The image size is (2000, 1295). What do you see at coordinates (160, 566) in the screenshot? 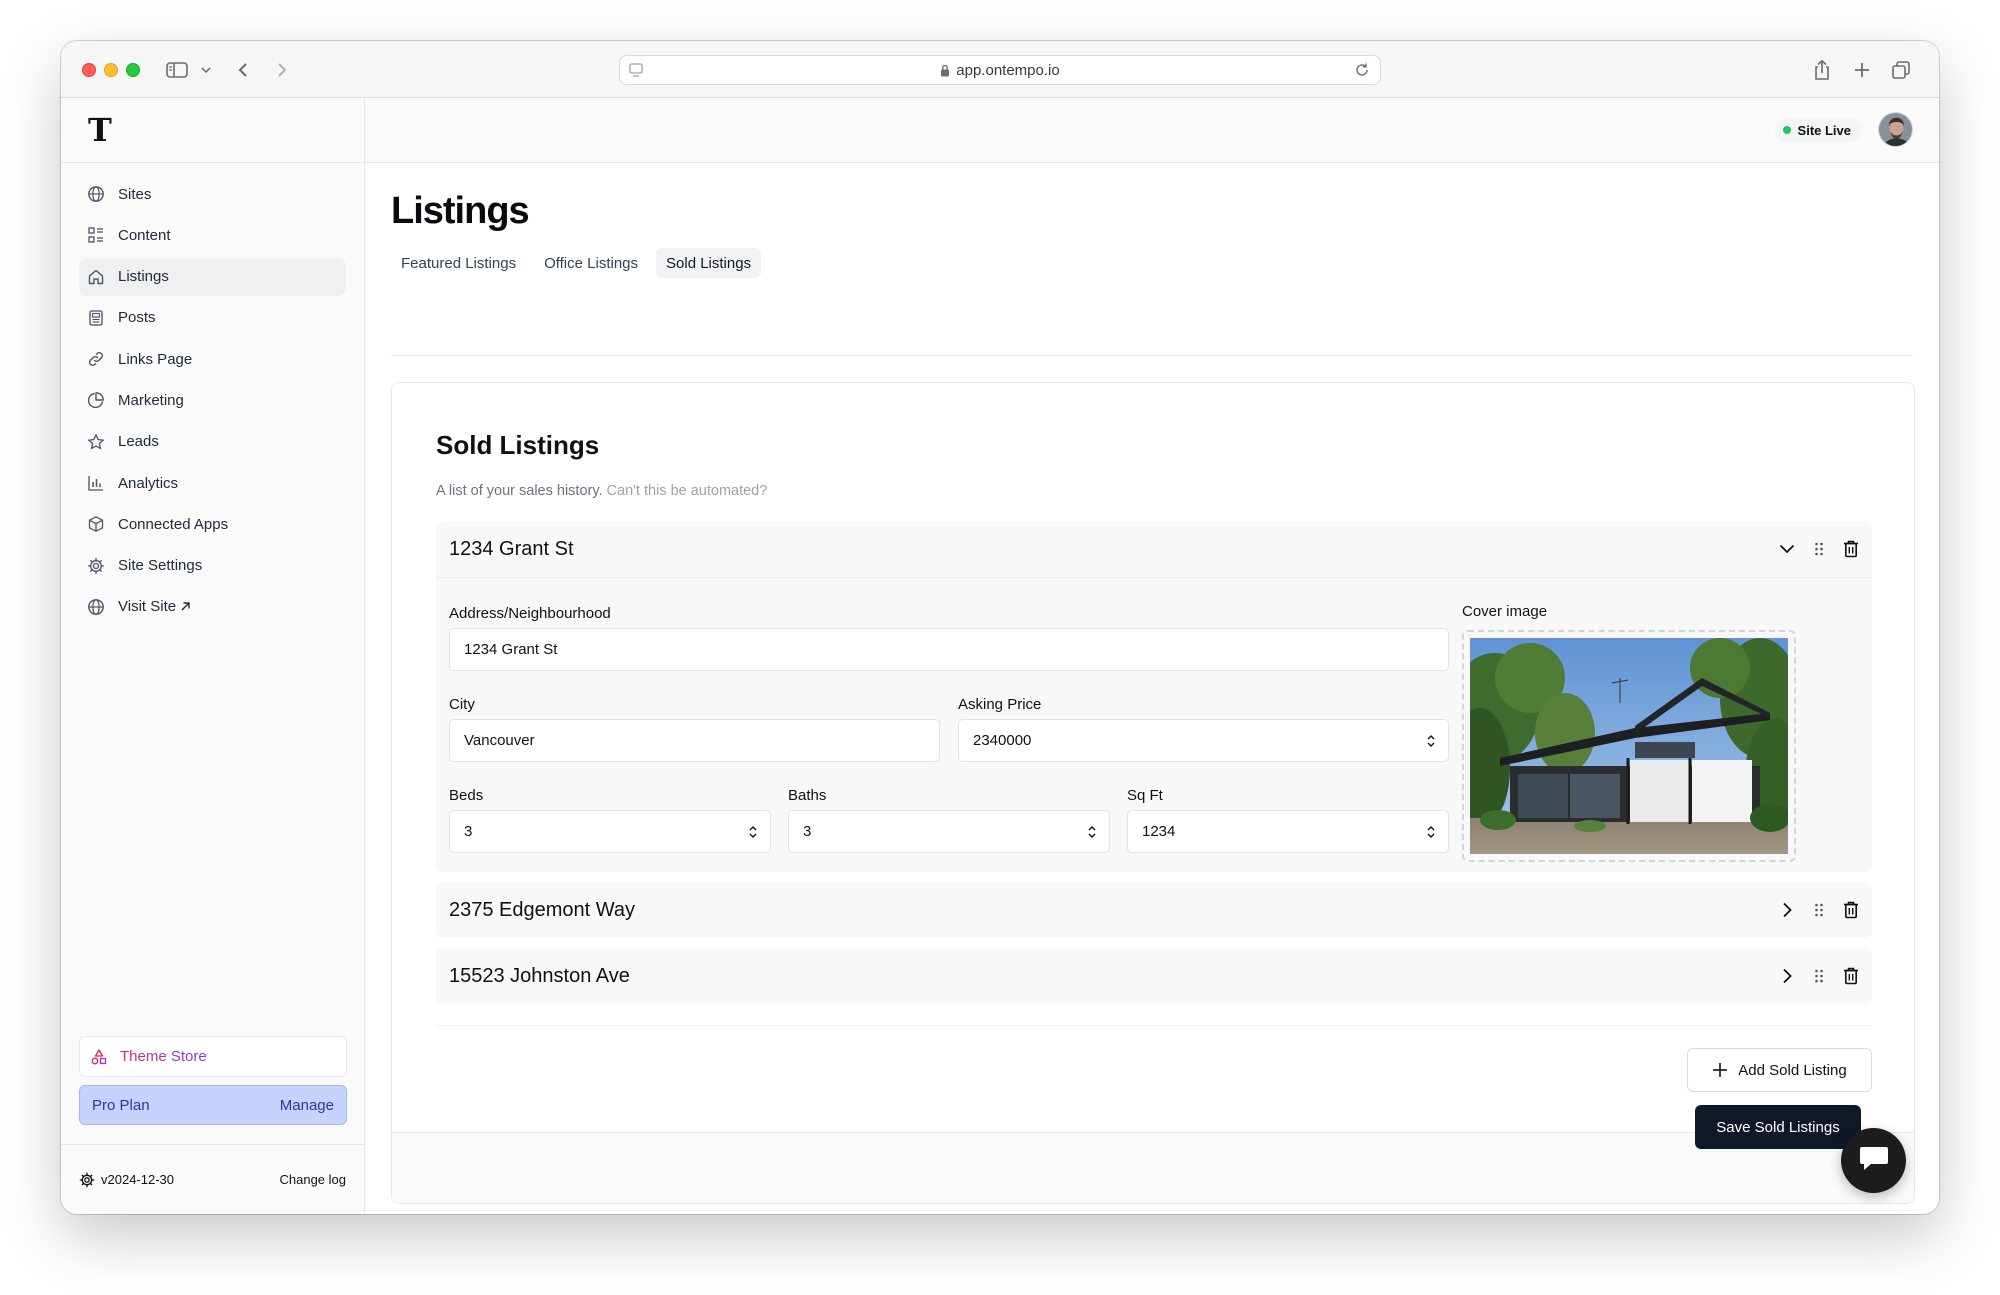
I see `sidebar-item-label: Site Settings` at bounding box center [160, 566].